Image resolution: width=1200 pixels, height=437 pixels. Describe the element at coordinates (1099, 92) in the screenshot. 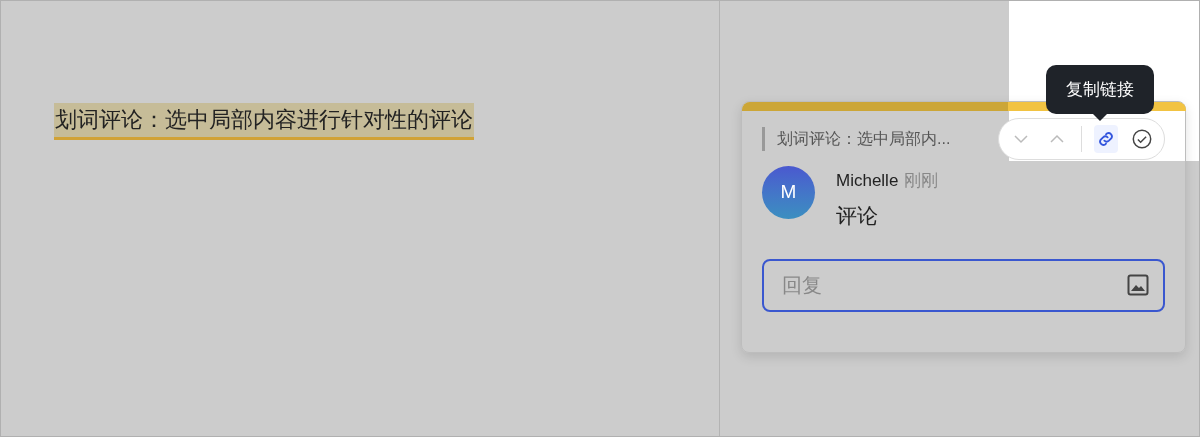

I see `tooltip: 复制链接` at that location.